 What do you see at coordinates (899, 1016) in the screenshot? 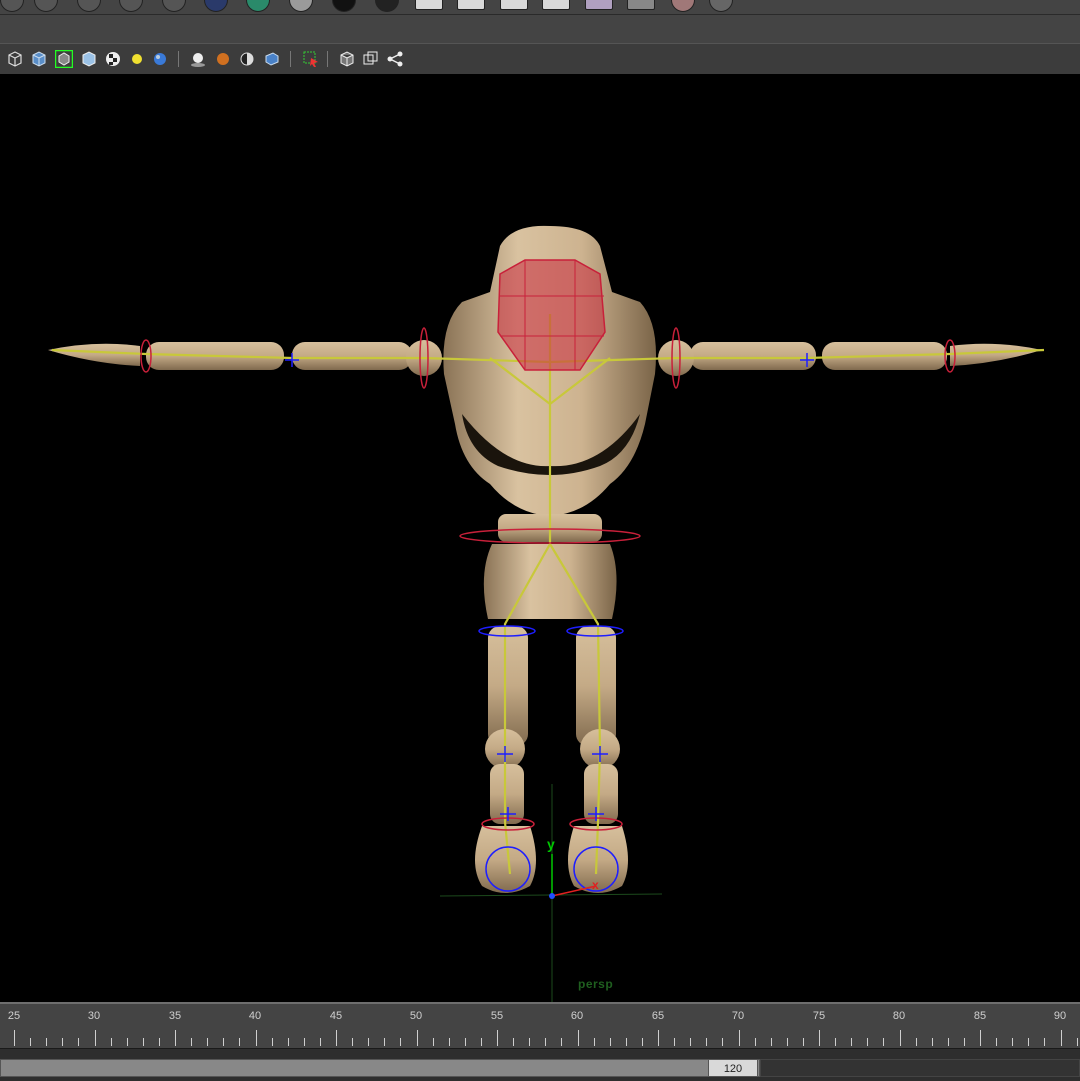
I see `frame-tick-label: 80` at bounding box center [899, 1016].